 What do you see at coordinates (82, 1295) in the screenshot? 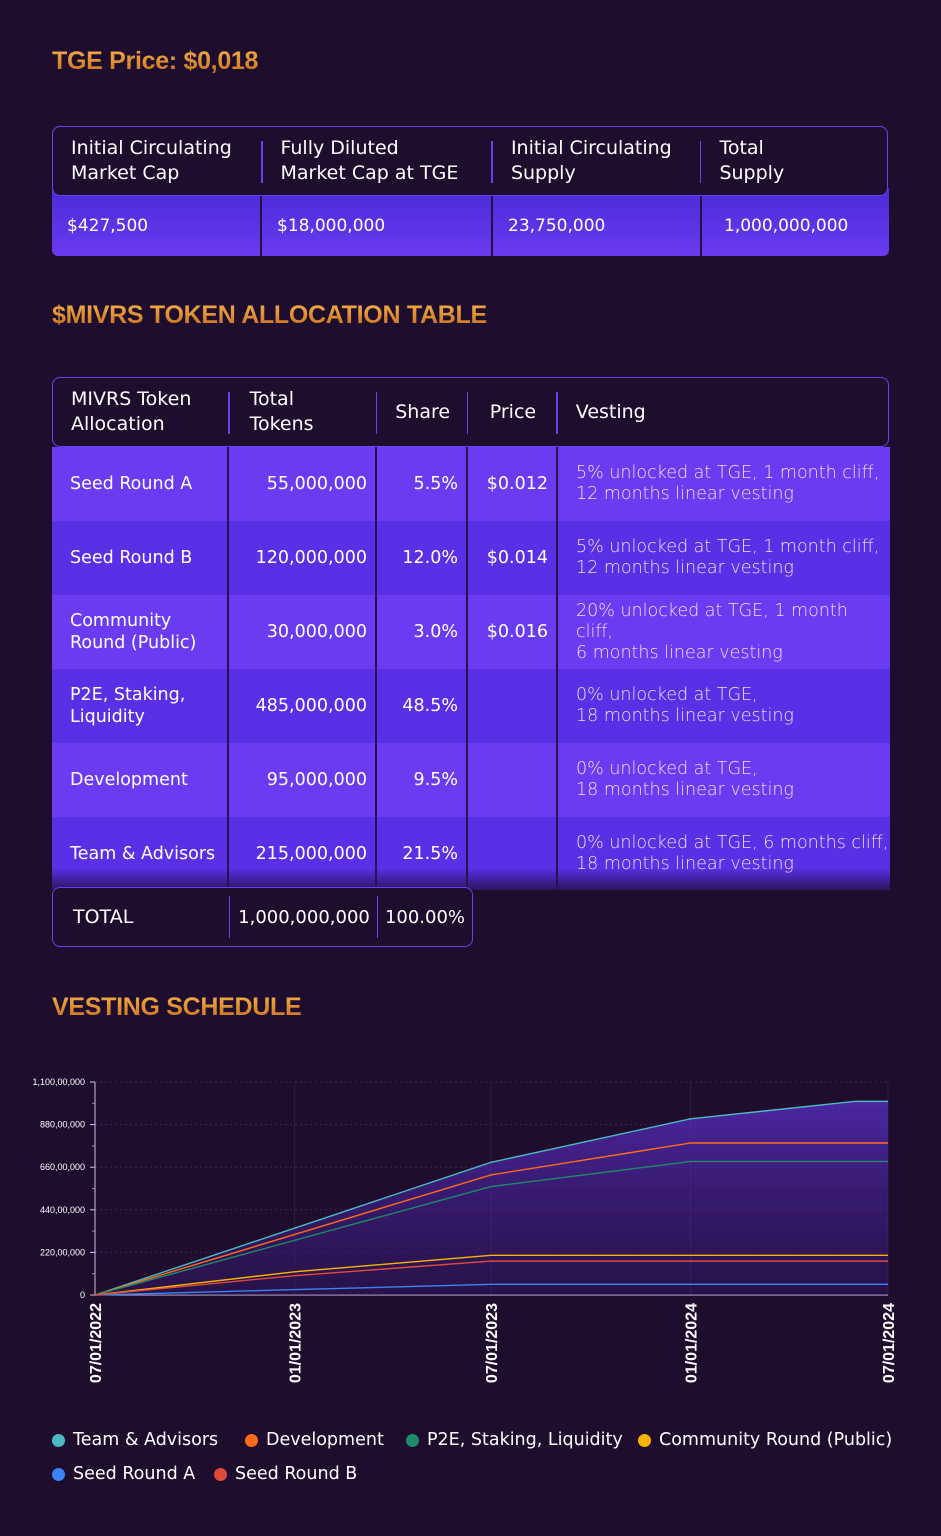
I see `y-tick-label: 0` at bounding box center [82, 1295].